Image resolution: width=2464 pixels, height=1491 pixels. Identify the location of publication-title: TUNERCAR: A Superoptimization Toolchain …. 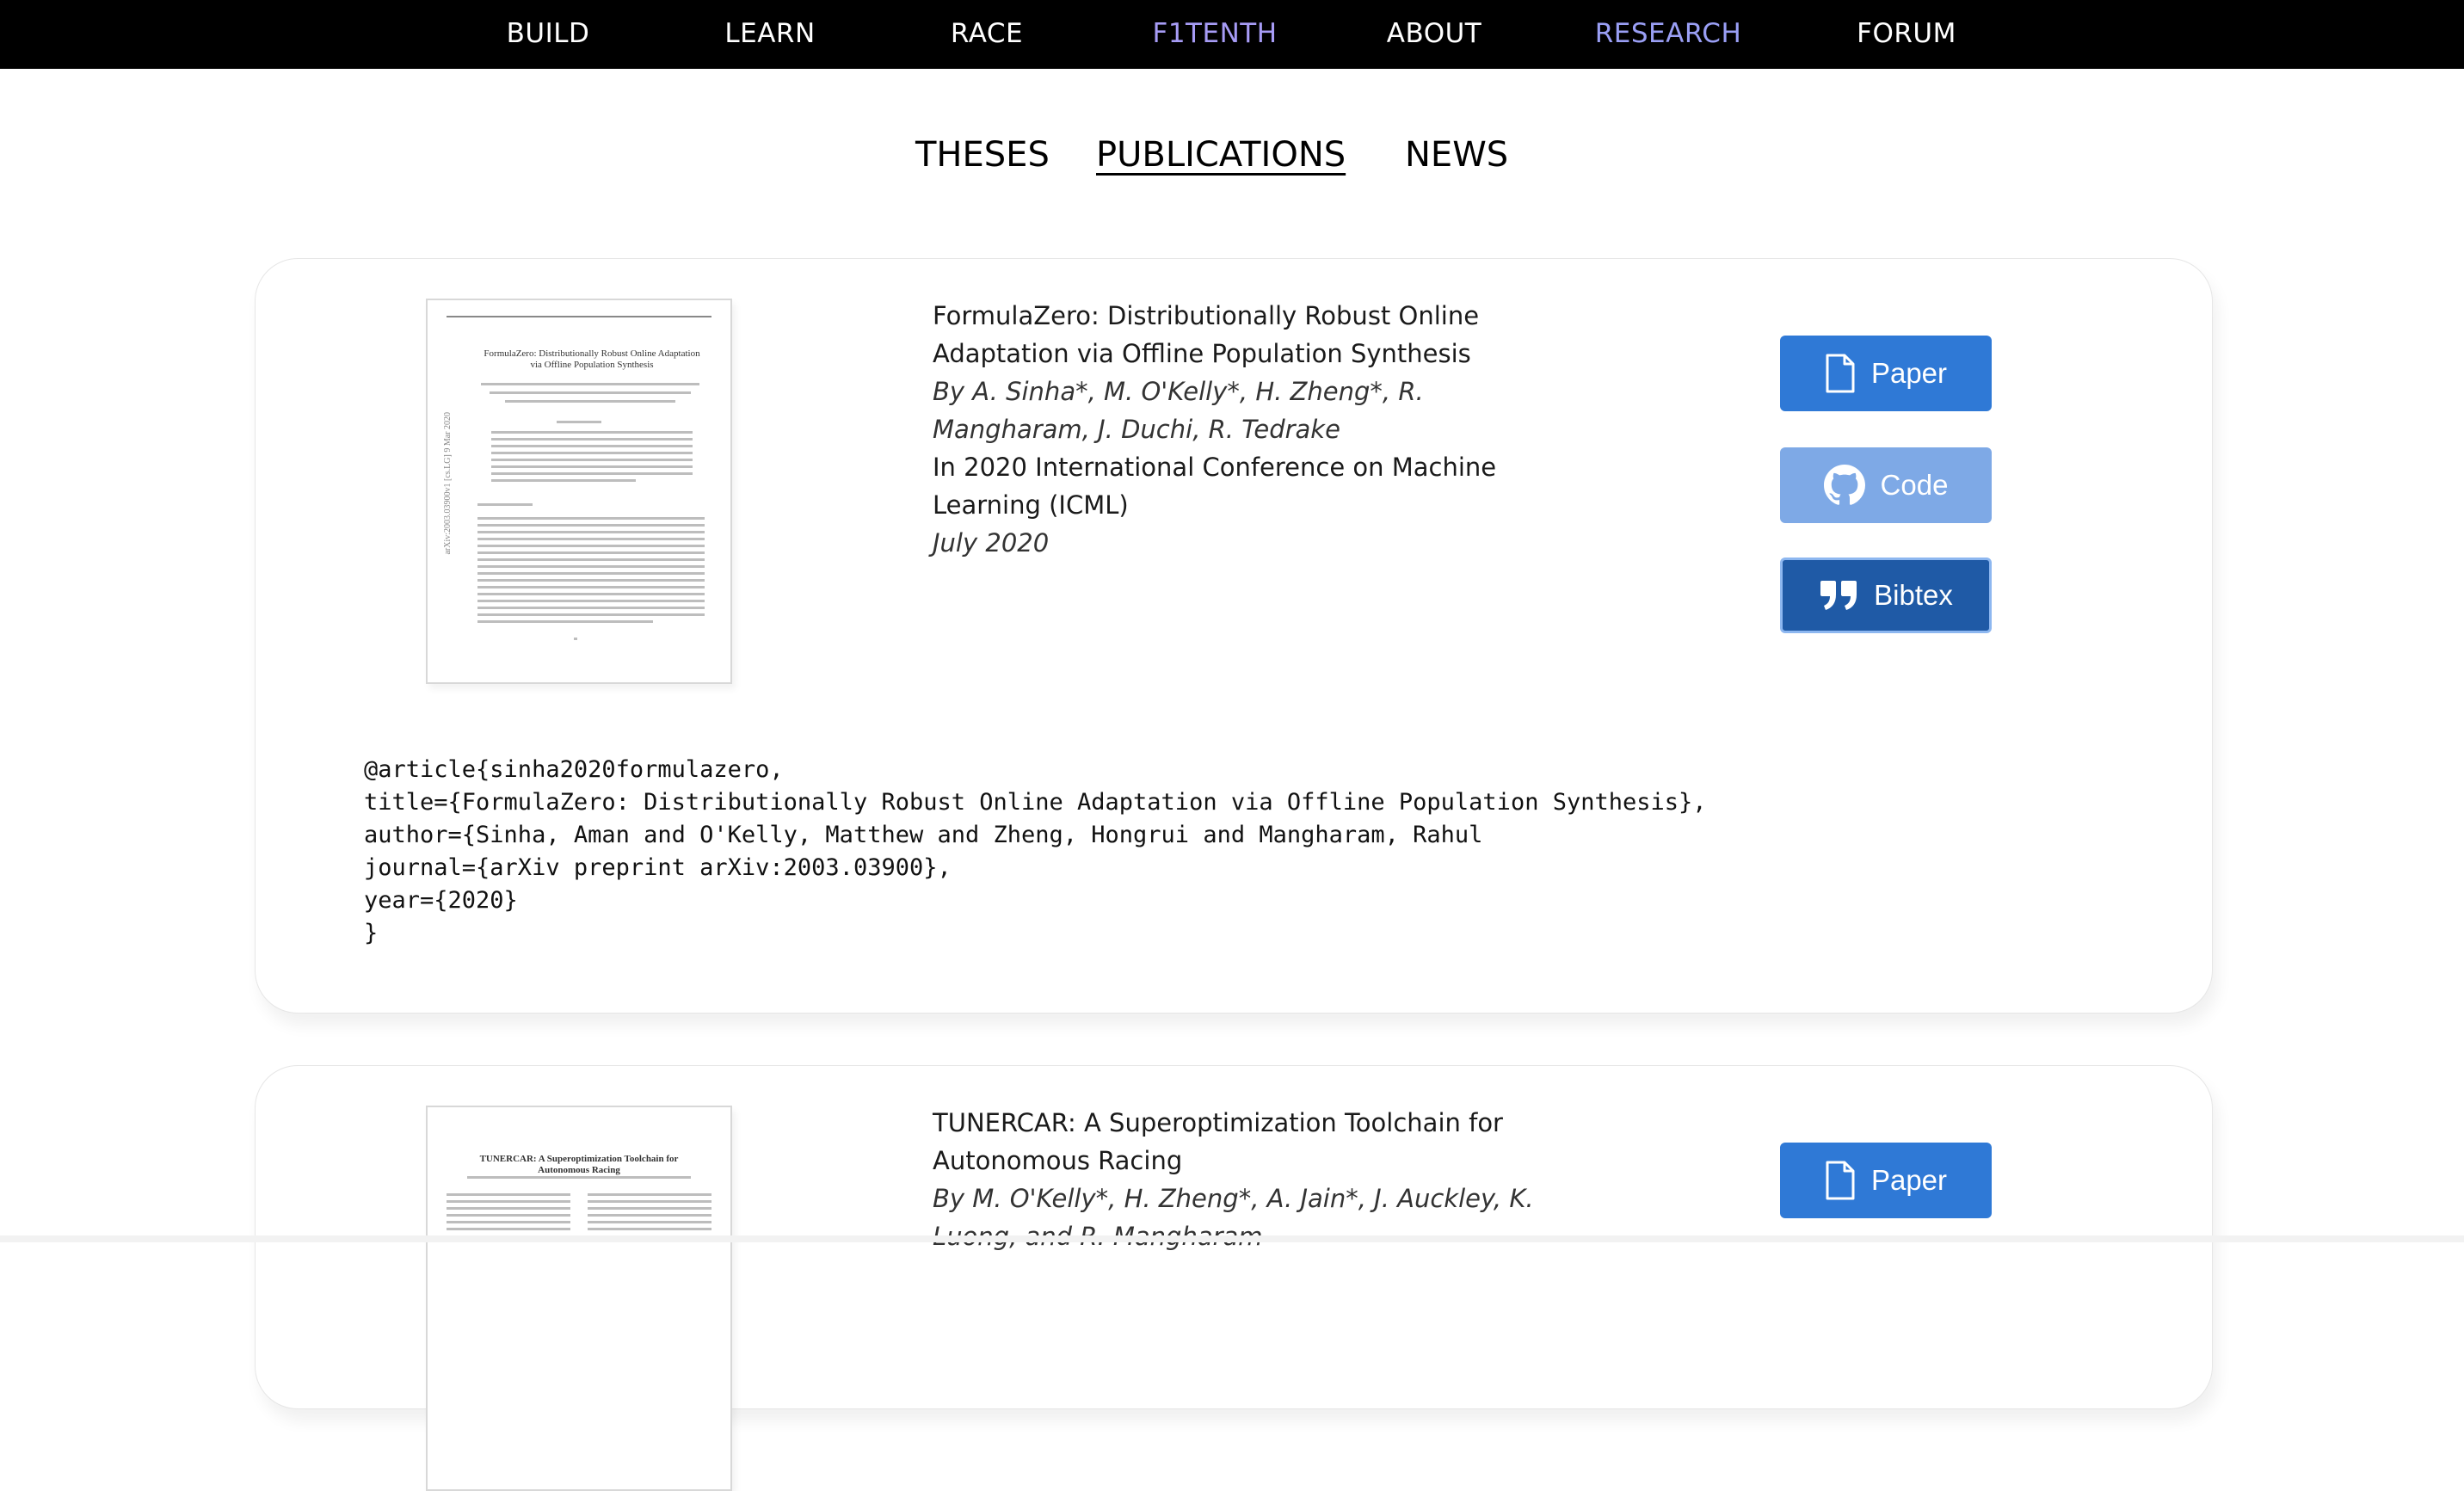
(1251, 1142).